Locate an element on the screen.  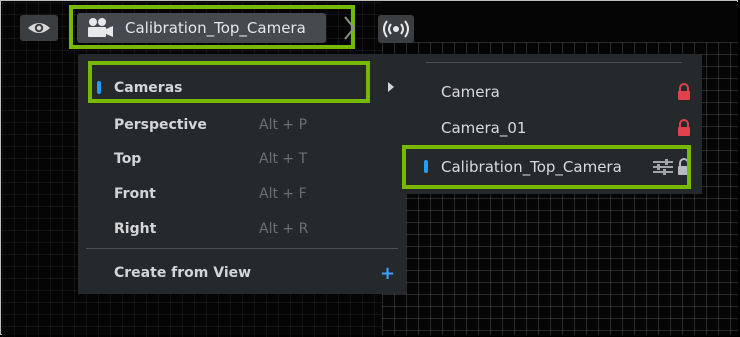
broadcast-button is located at coordinates (396, 29).